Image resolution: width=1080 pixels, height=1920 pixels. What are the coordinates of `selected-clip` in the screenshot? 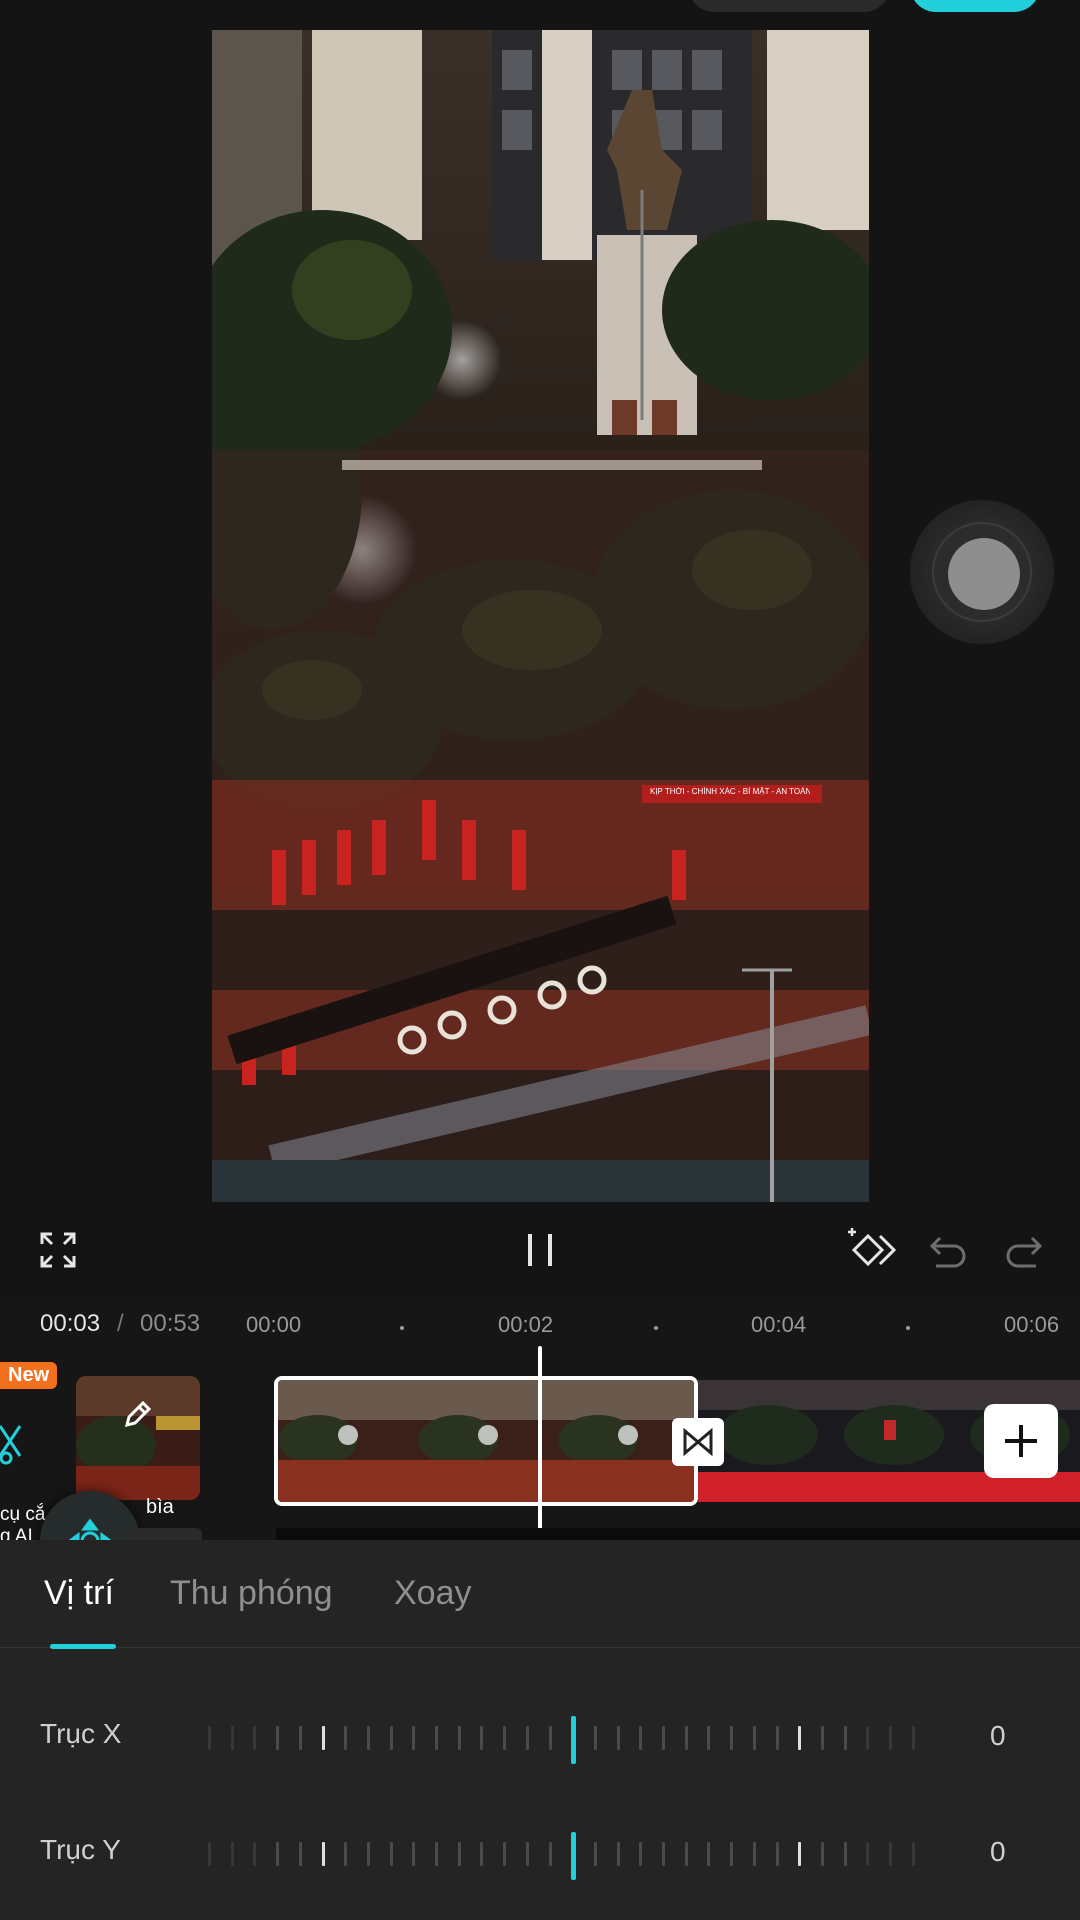 It's located at (486, 1441).